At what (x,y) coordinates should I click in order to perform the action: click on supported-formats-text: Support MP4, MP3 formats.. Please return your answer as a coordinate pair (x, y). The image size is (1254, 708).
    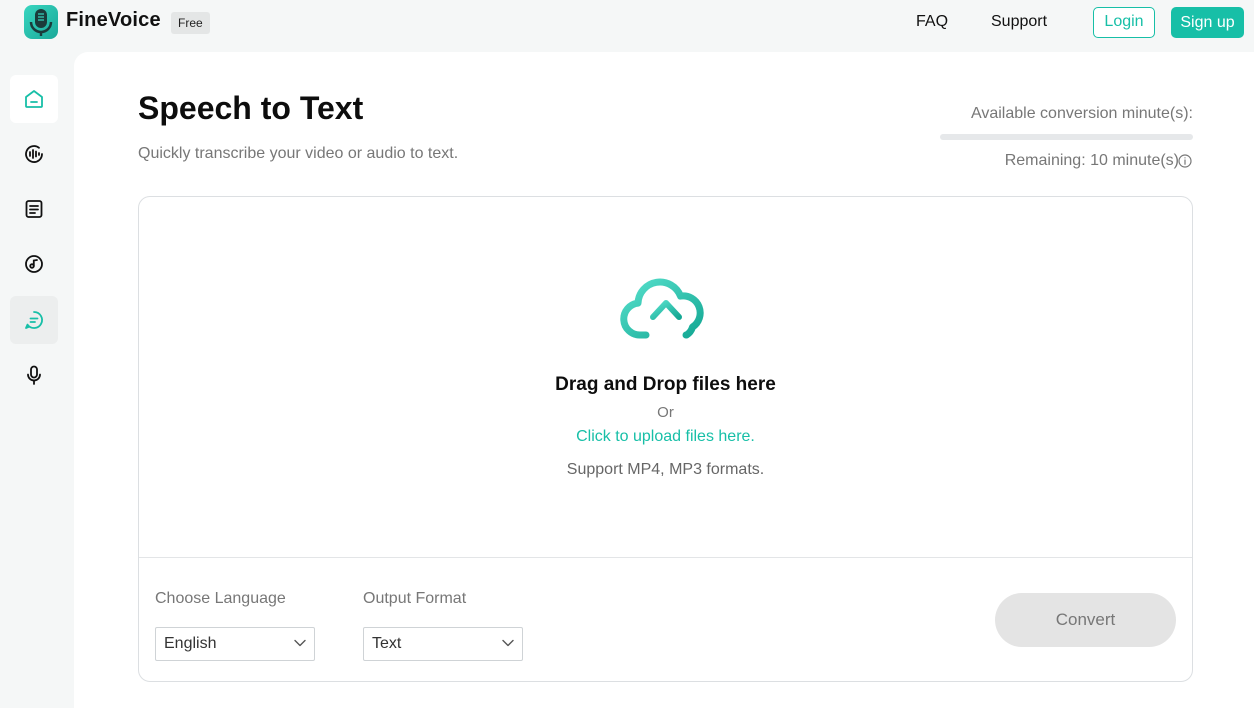
    Looking at the image, I should click on (665, 469).